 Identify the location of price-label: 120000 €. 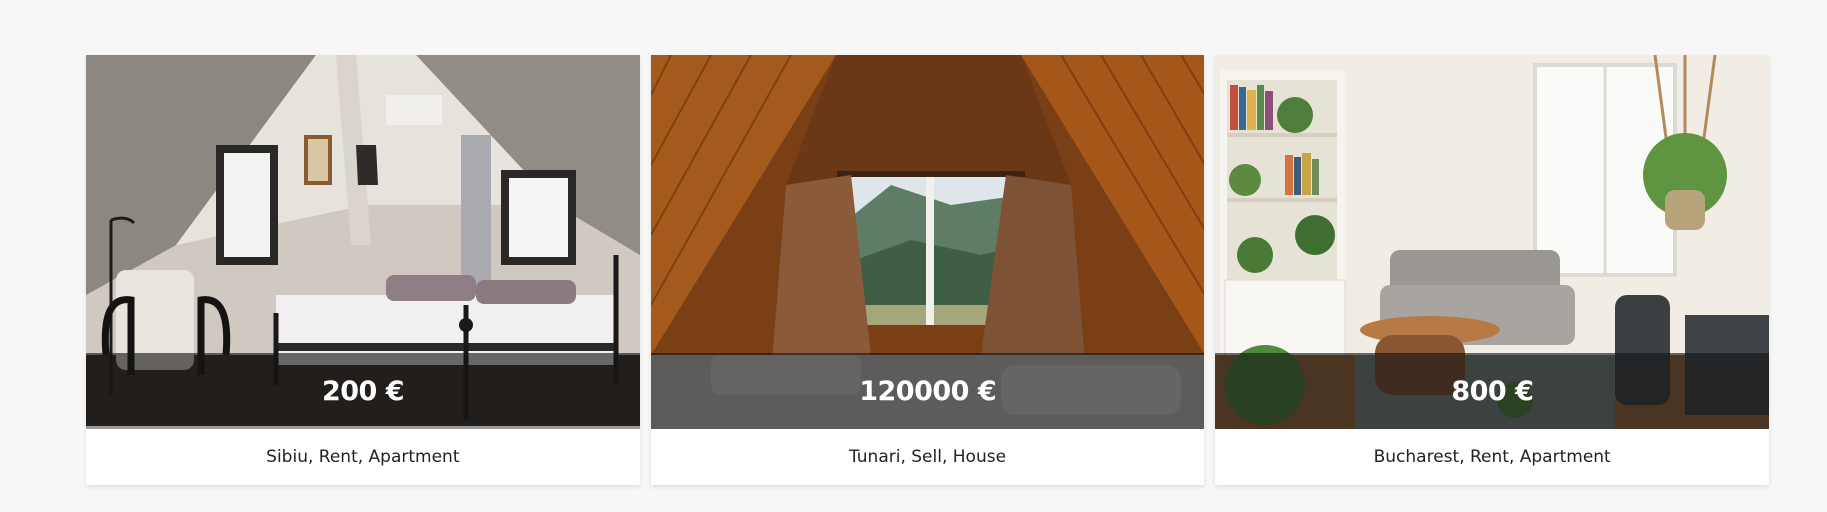
(928, 391).